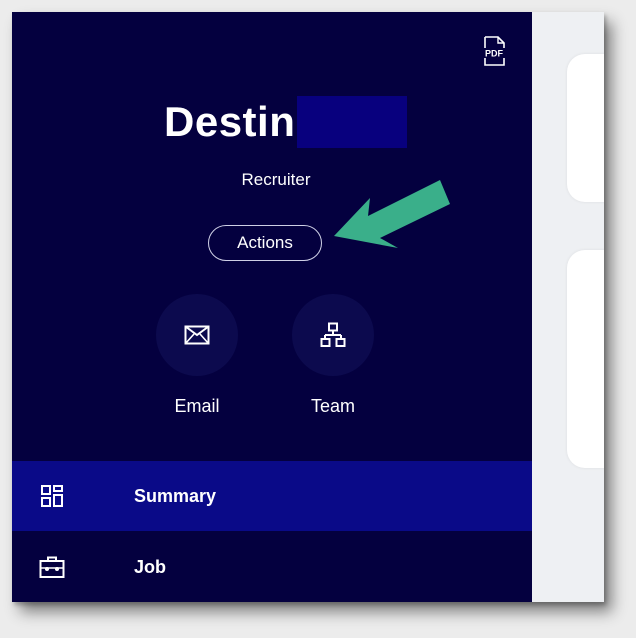 The image size is (636, 638). What do you see at coordinates (52, 496) in the screenshot?
I see `grid-icon` at bounding box center [52, 496].